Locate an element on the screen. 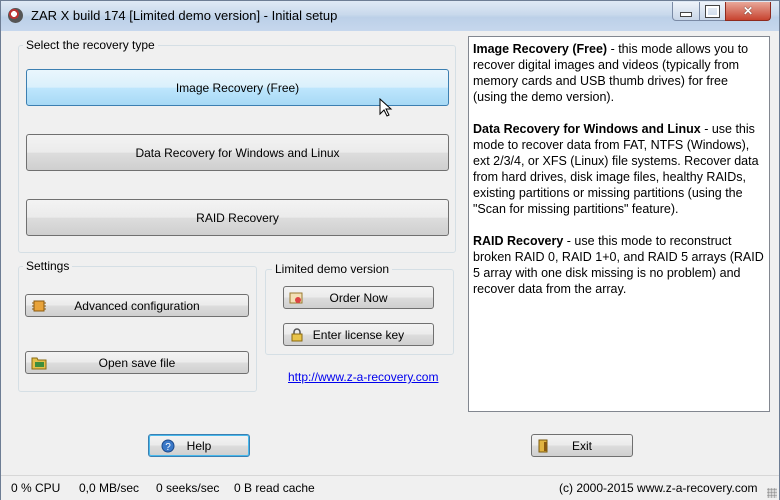  open-save-file-label: Open save file is located at coordinates (137, 362).